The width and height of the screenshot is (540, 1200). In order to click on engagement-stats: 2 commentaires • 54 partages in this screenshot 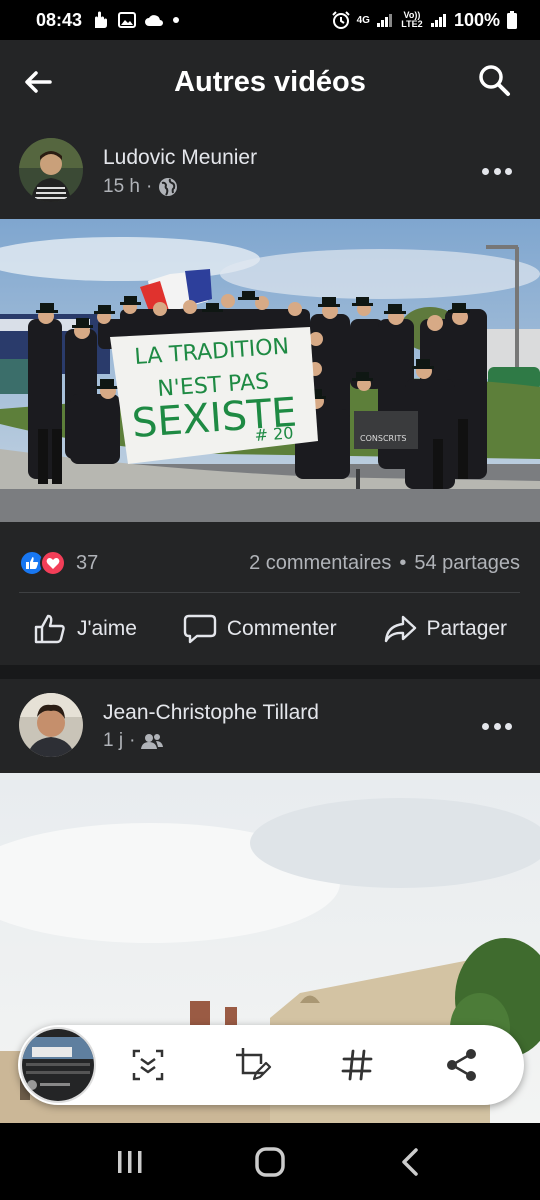, I will do `click(384, 563)`.